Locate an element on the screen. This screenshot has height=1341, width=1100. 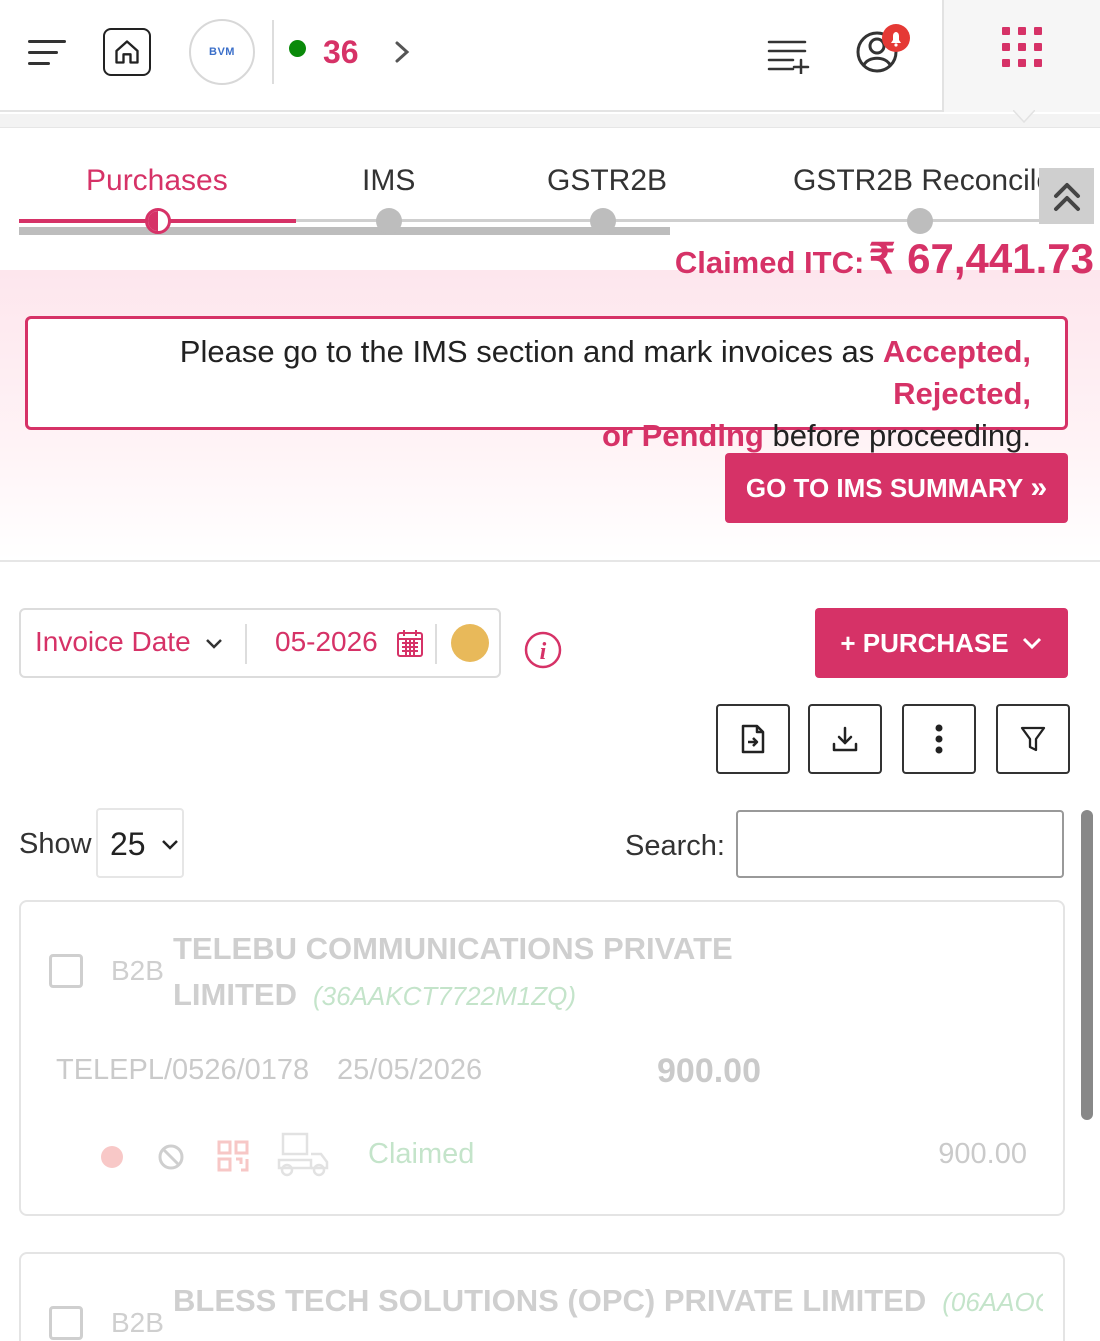
claimed-amount: 900.00 is located at coordinates (982, 1154).